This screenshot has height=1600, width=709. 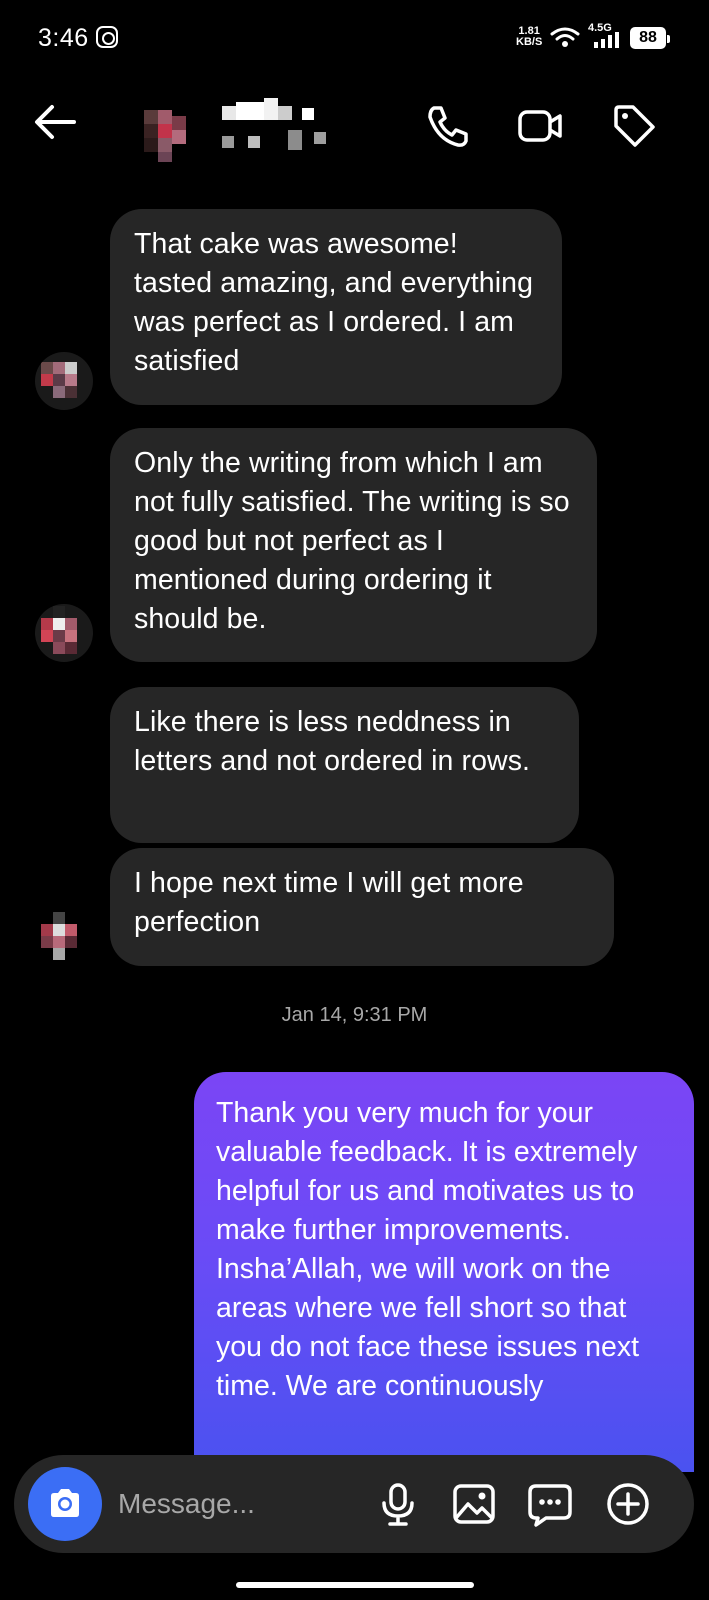 What do you see at coordinates (63, 38) in the screenshot?
I see `status-time: 3:46` at bounding box center [63, 38].